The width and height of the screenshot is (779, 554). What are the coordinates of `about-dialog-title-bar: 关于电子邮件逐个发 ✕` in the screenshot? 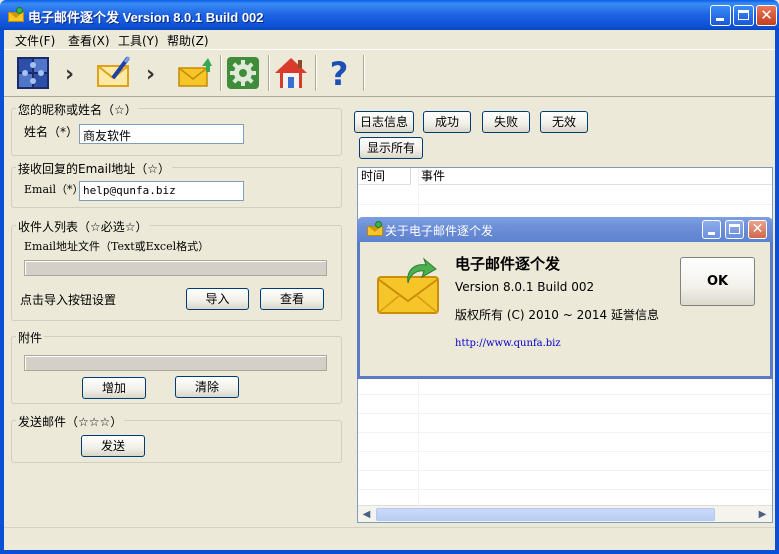 It's located at (565, 229).